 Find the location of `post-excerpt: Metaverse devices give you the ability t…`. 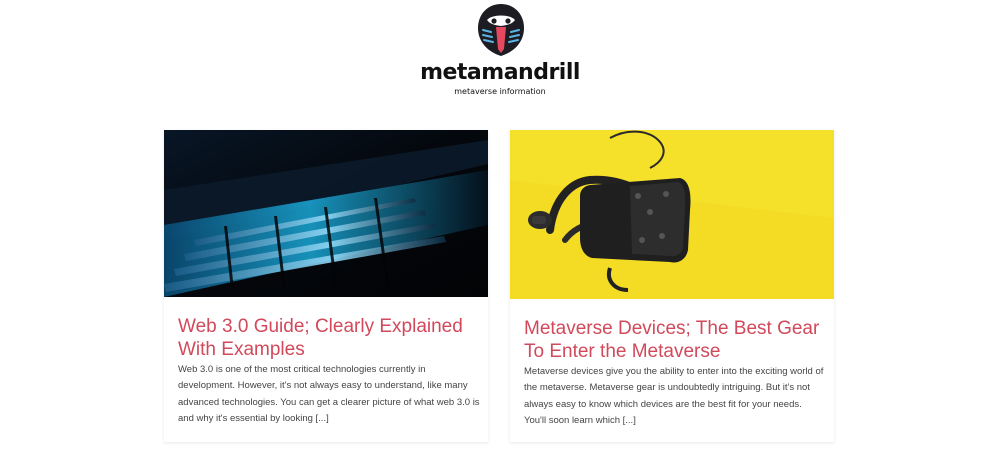

post-excerpt: Metaverse devices give you the ability t… is located at coordinates (675, 396).